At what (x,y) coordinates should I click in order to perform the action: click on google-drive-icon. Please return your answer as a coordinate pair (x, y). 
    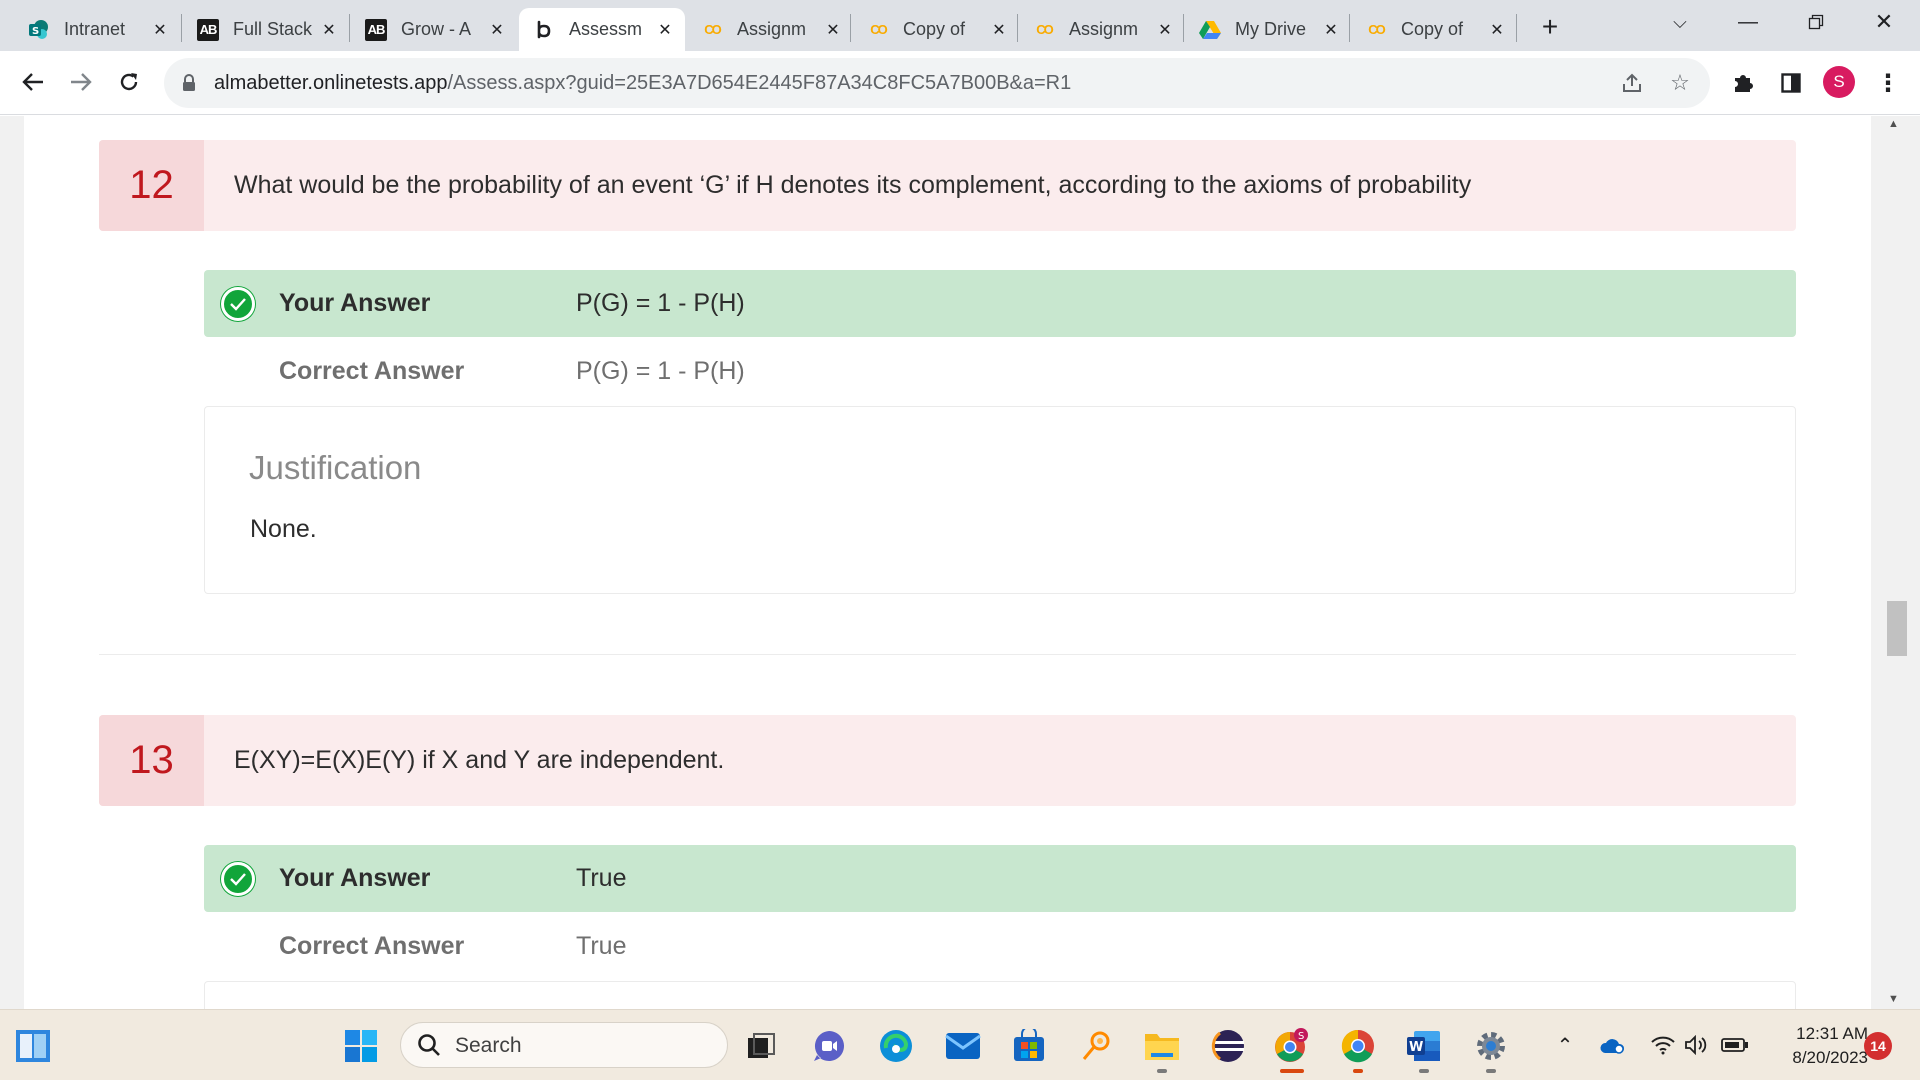
    Looking at the image, I should click on (1210, 30).